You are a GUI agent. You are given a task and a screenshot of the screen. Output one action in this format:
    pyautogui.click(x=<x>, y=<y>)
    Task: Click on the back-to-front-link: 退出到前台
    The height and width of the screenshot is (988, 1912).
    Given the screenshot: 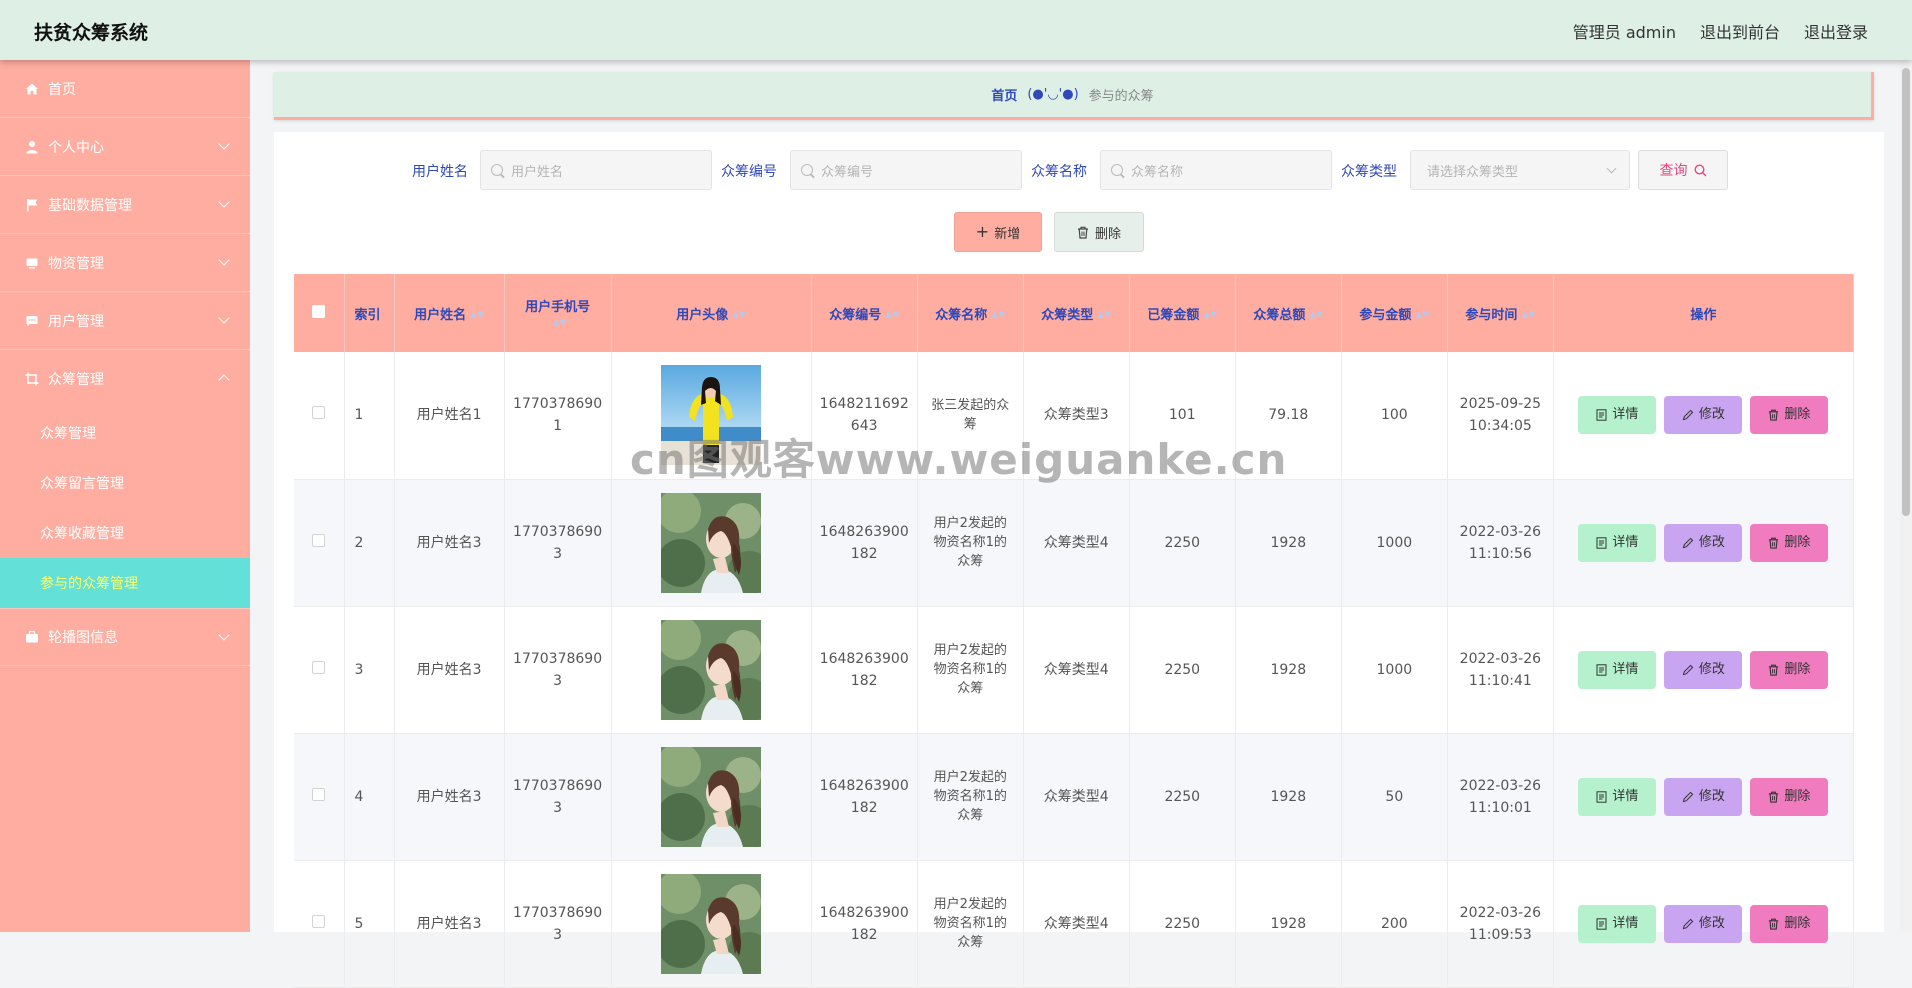 What is the action you would take?
    pyautogui.click(x=1740, y=31)
    